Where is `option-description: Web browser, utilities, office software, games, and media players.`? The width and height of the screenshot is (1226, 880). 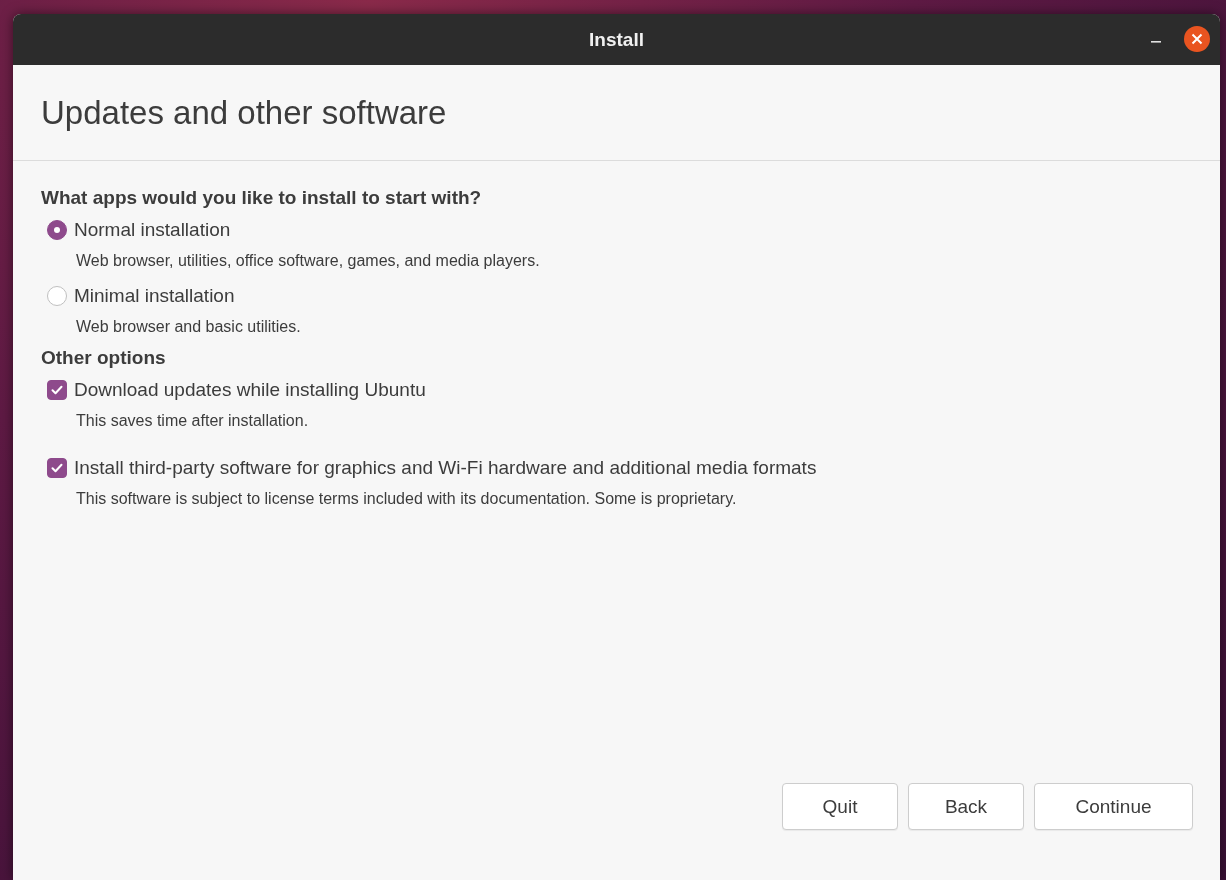
option-description: Web browser, utilities, office software, games, and media players. is located at coordinates (308, 261).